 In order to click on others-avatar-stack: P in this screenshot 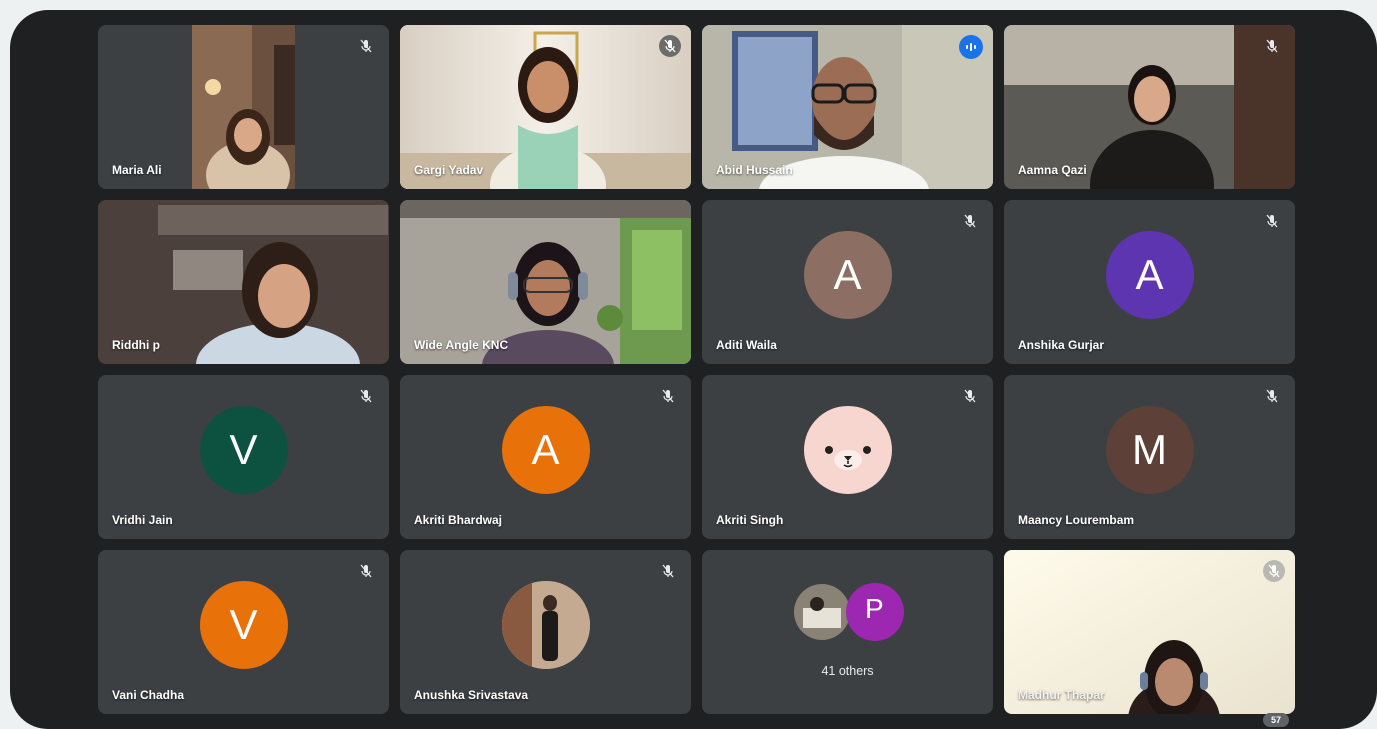, I will do `click(849, 613)`.